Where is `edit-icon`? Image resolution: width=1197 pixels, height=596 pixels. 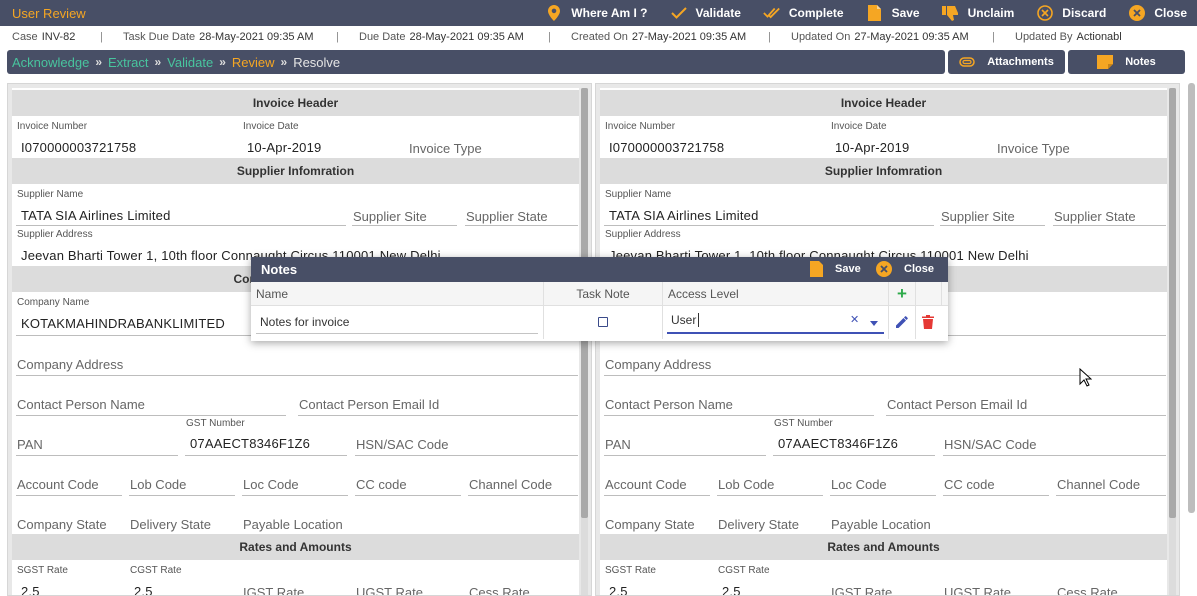 edit-icon is located at coordinates (902, 323).